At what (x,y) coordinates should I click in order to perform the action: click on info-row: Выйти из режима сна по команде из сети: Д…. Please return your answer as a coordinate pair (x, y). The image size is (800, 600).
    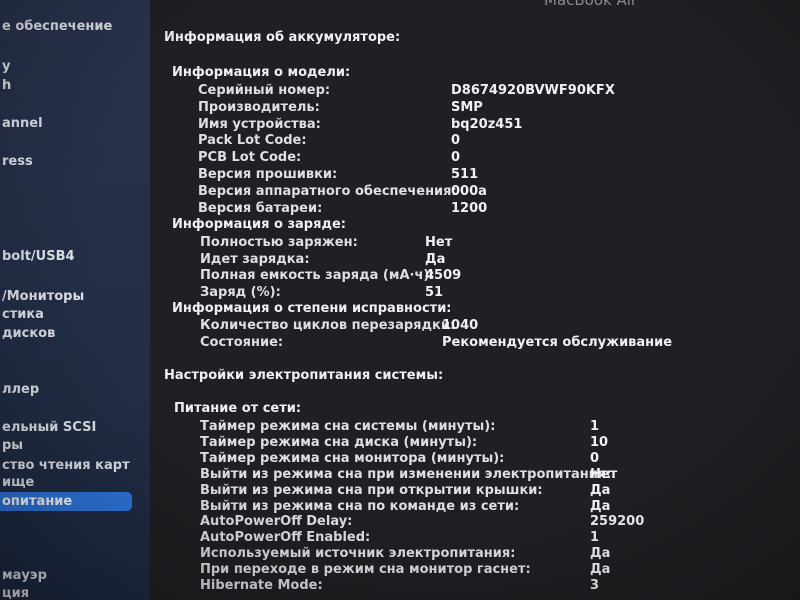
    Looking at the image, I should click on (500, 507).